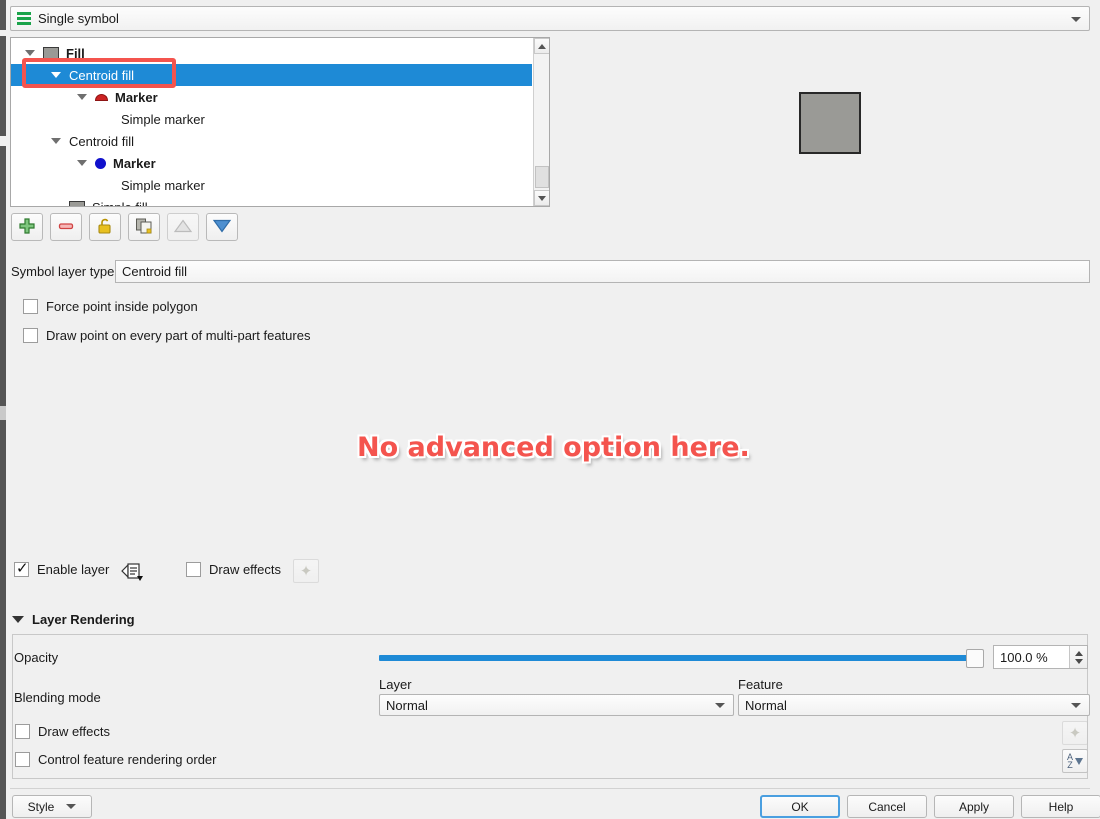 The width and height of the screenshot is (1100, 819). I want to click on opacity-spinbox: 100.0 %, so click(1040, 657).